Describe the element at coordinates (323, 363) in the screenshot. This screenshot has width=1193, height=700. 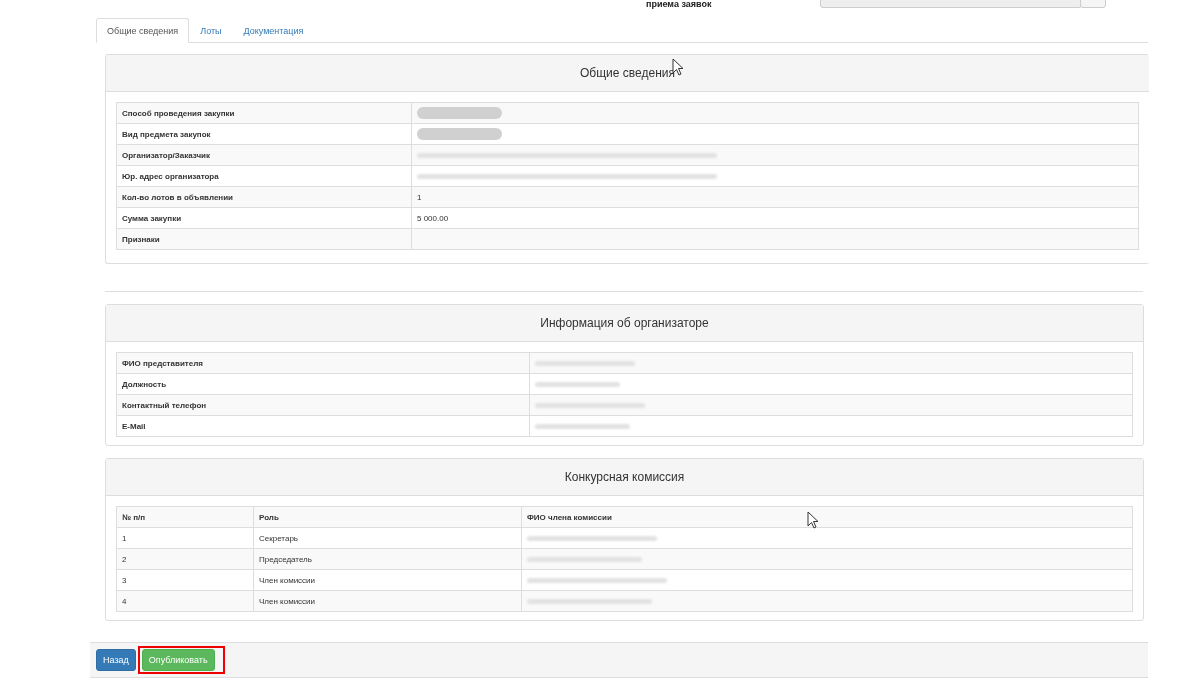
I see `table-cell: ФИО представителя` at that location.